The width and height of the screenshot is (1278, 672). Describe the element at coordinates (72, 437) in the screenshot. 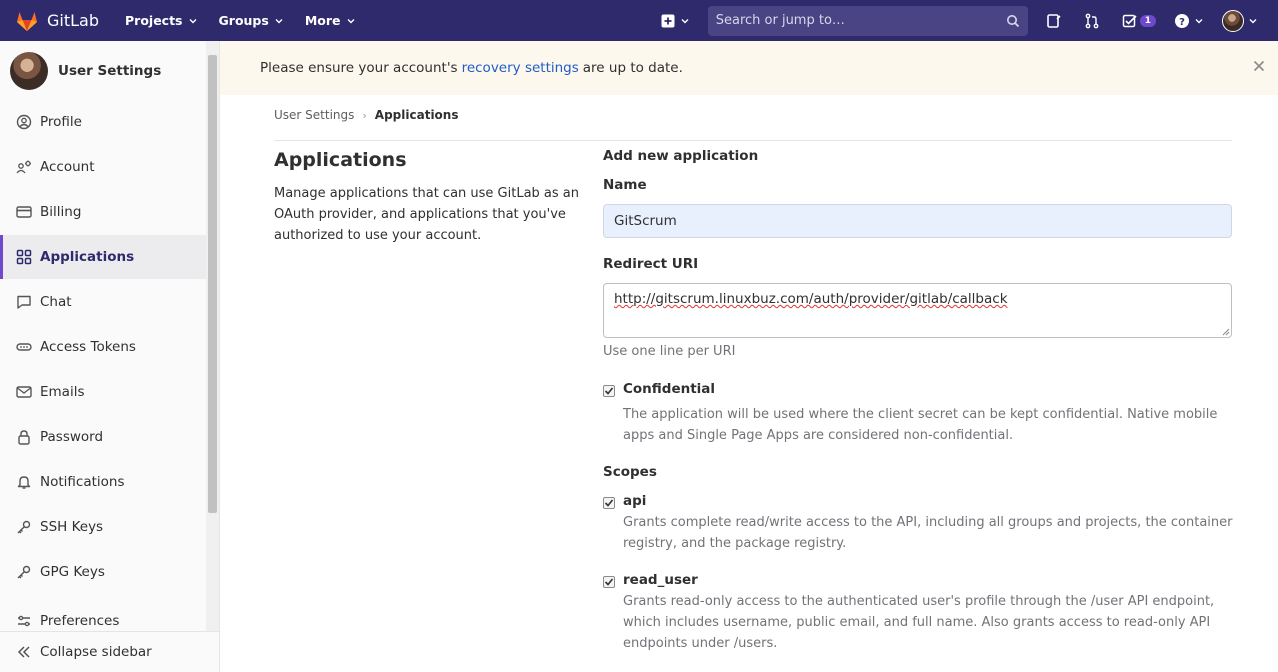

I see `sidebar-item-label: Password` at that location.